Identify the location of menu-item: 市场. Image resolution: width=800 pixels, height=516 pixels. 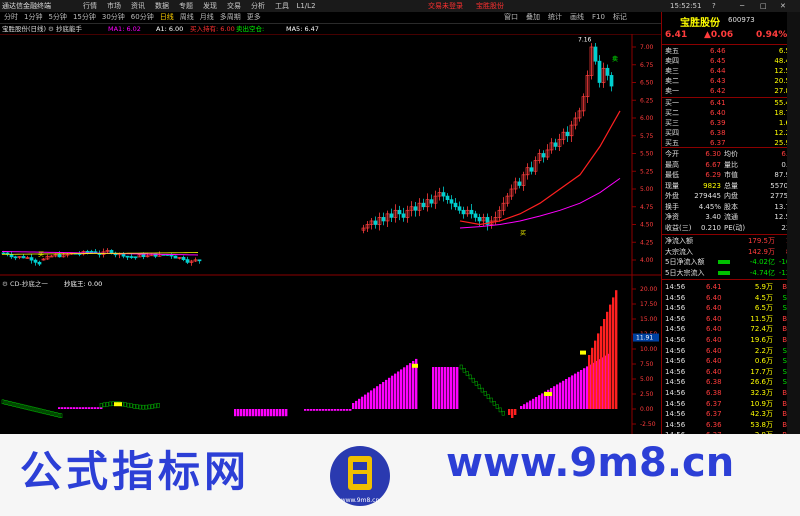
(114, 6).